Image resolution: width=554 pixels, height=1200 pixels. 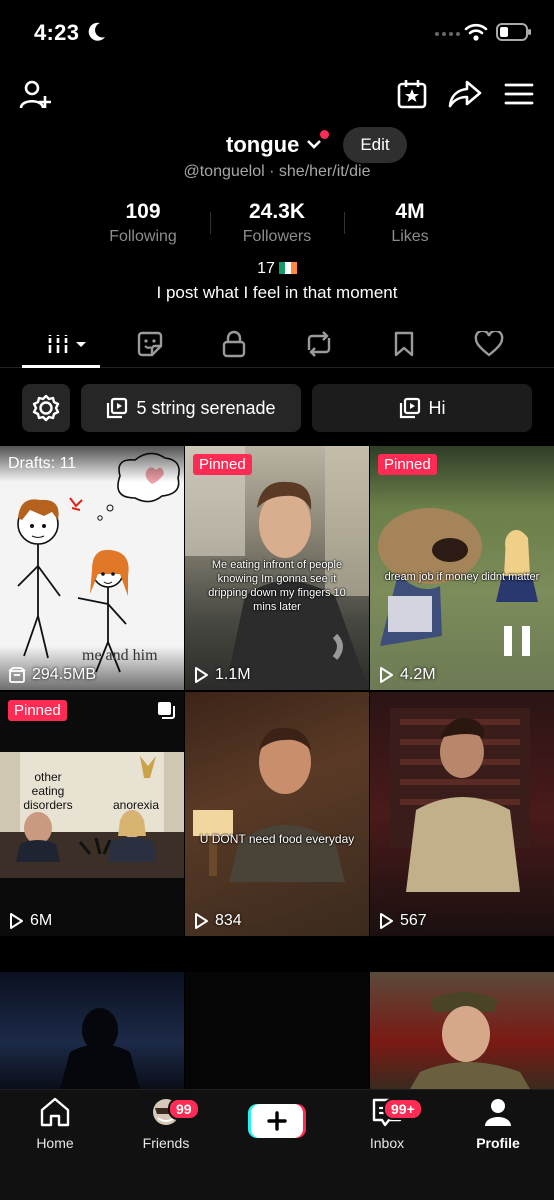 What do you see at coordinates (266, 268) in the screenshot?
I see `bio-age: 17` at bounding box center [266, 268].